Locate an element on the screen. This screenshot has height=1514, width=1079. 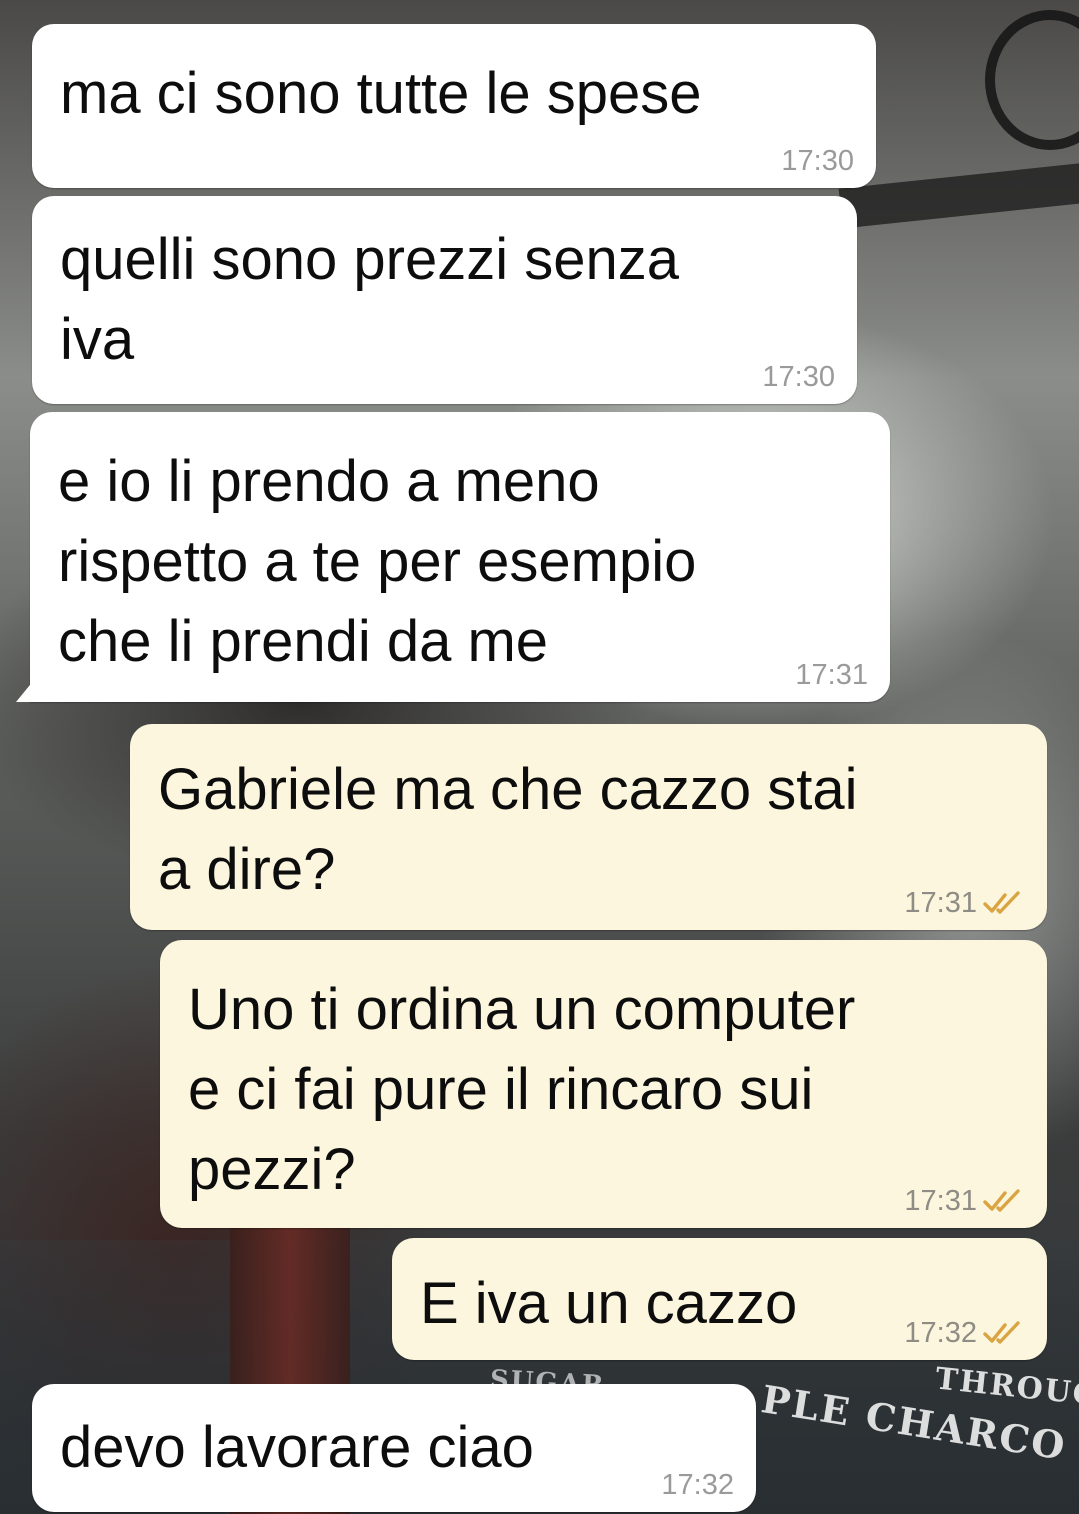
outgoing-message: Gabriele ma che cazzo stai a dire? 17:31 is located at coordinates (588, 827).